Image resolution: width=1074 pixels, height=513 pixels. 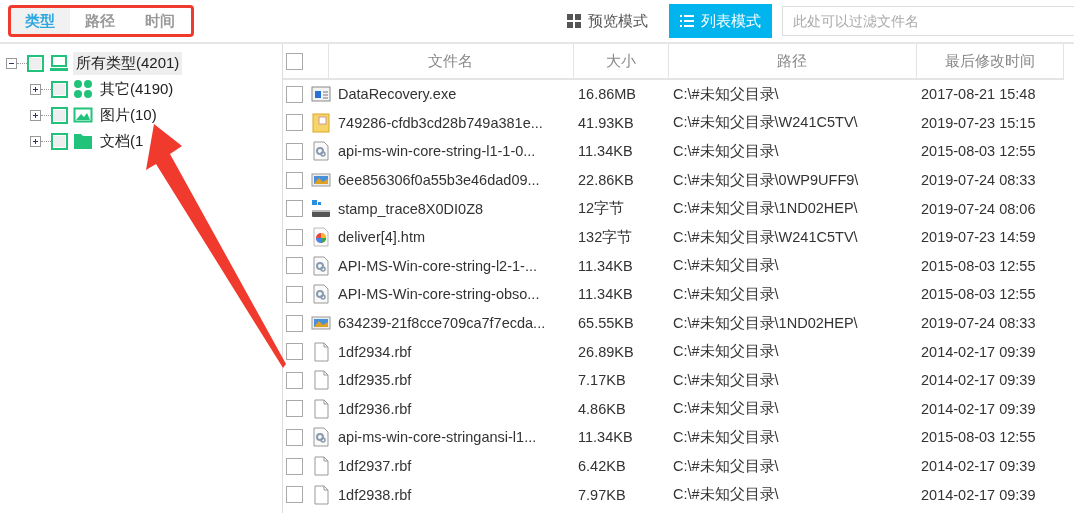 I want to click on file-size: 65.55KB, so click(x=606, y=323).